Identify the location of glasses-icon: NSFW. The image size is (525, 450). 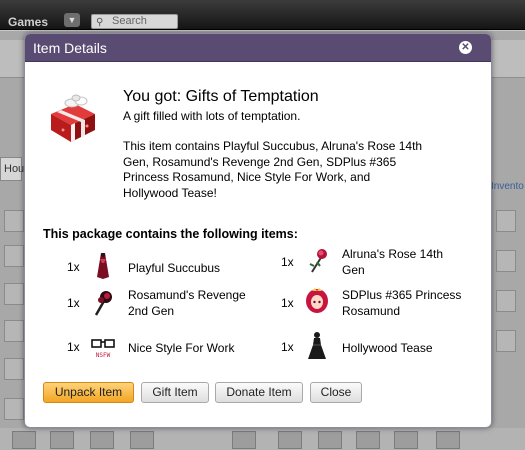
(103, 349).